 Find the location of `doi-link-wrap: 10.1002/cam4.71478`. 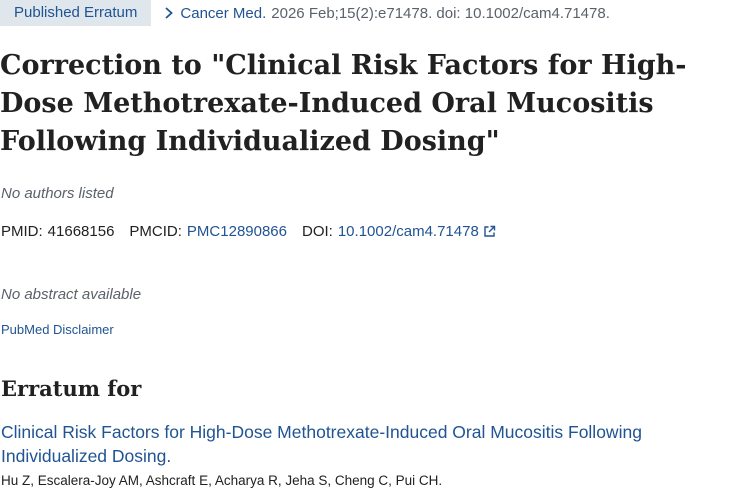

doi-link-wrap: 10.1002/cam4.71478 is located at coordinates (414, 231).